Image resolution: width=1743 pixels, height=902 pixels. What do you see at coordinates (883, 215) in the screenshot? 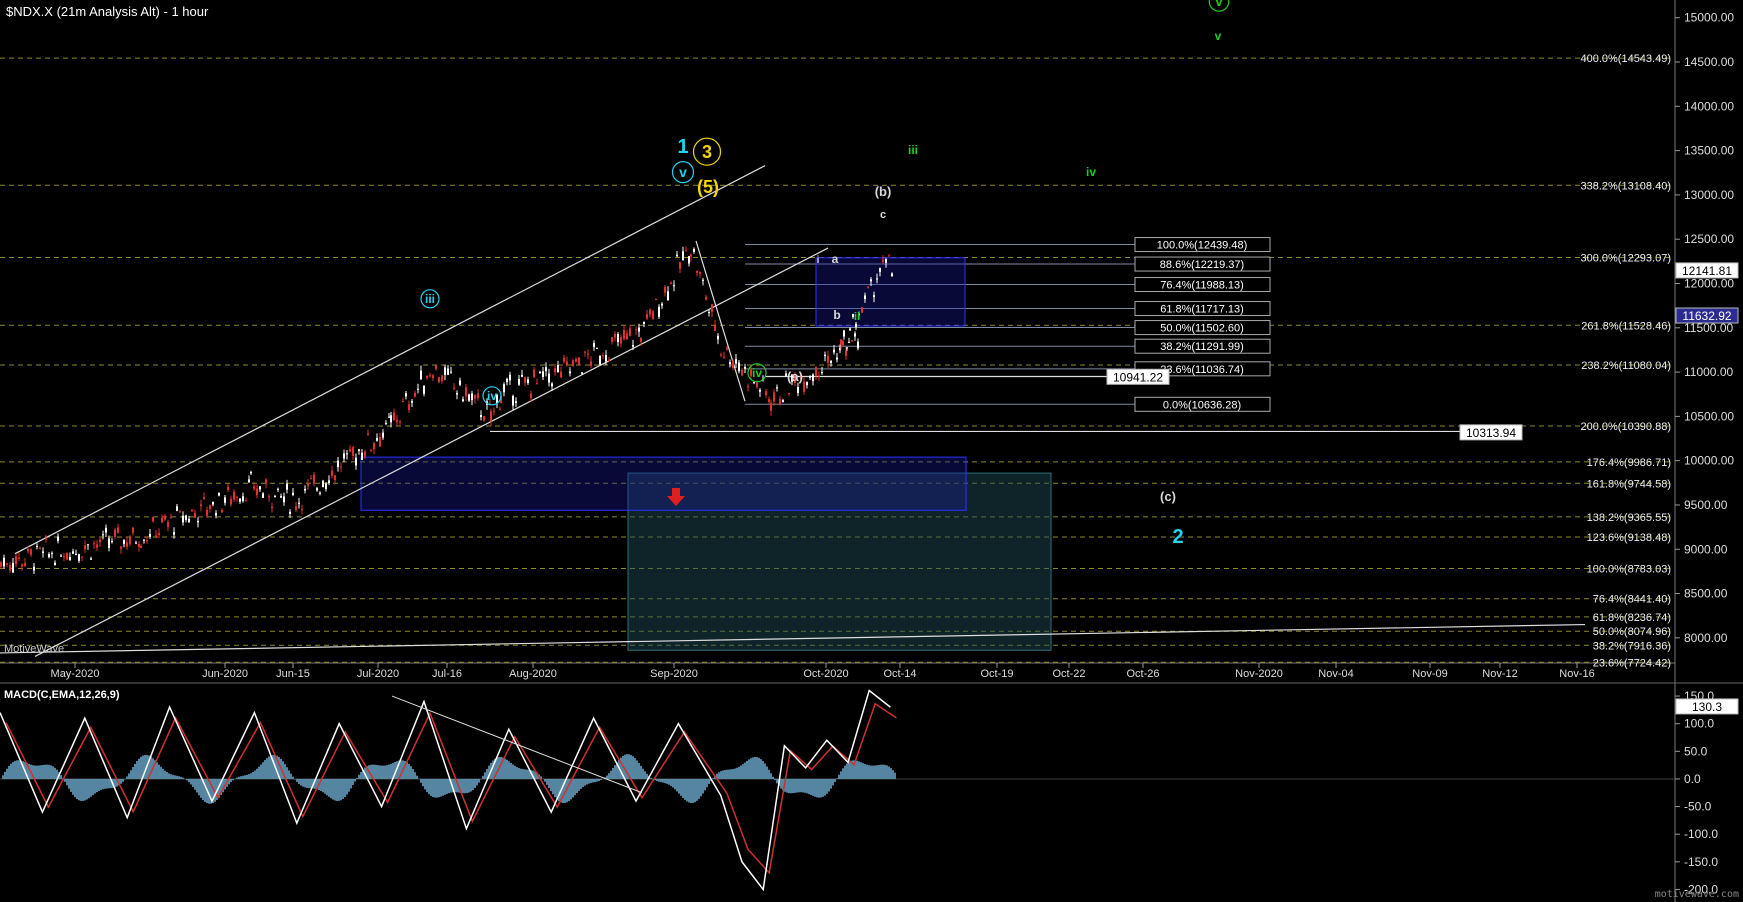
I see `wave-label: c` at bounding box center [883, 215].